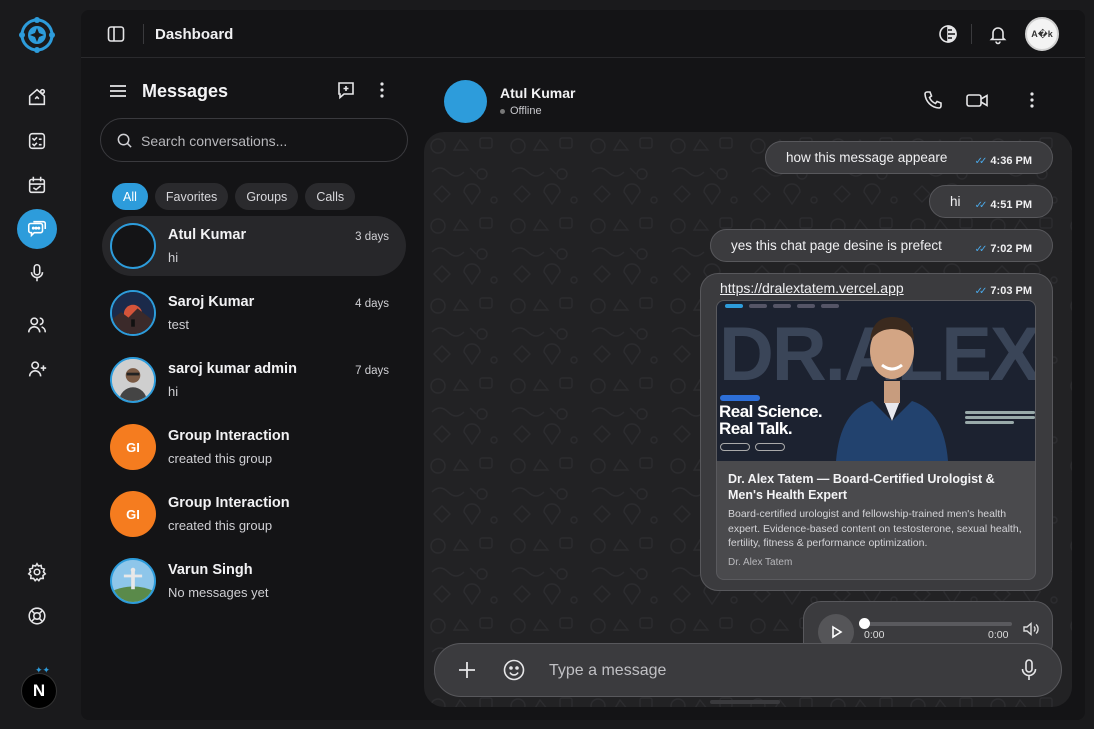  What do you see at coordinates (39, 691) in the screenshot?
I see `account-avatar: N` at bounding box center [39, 691].